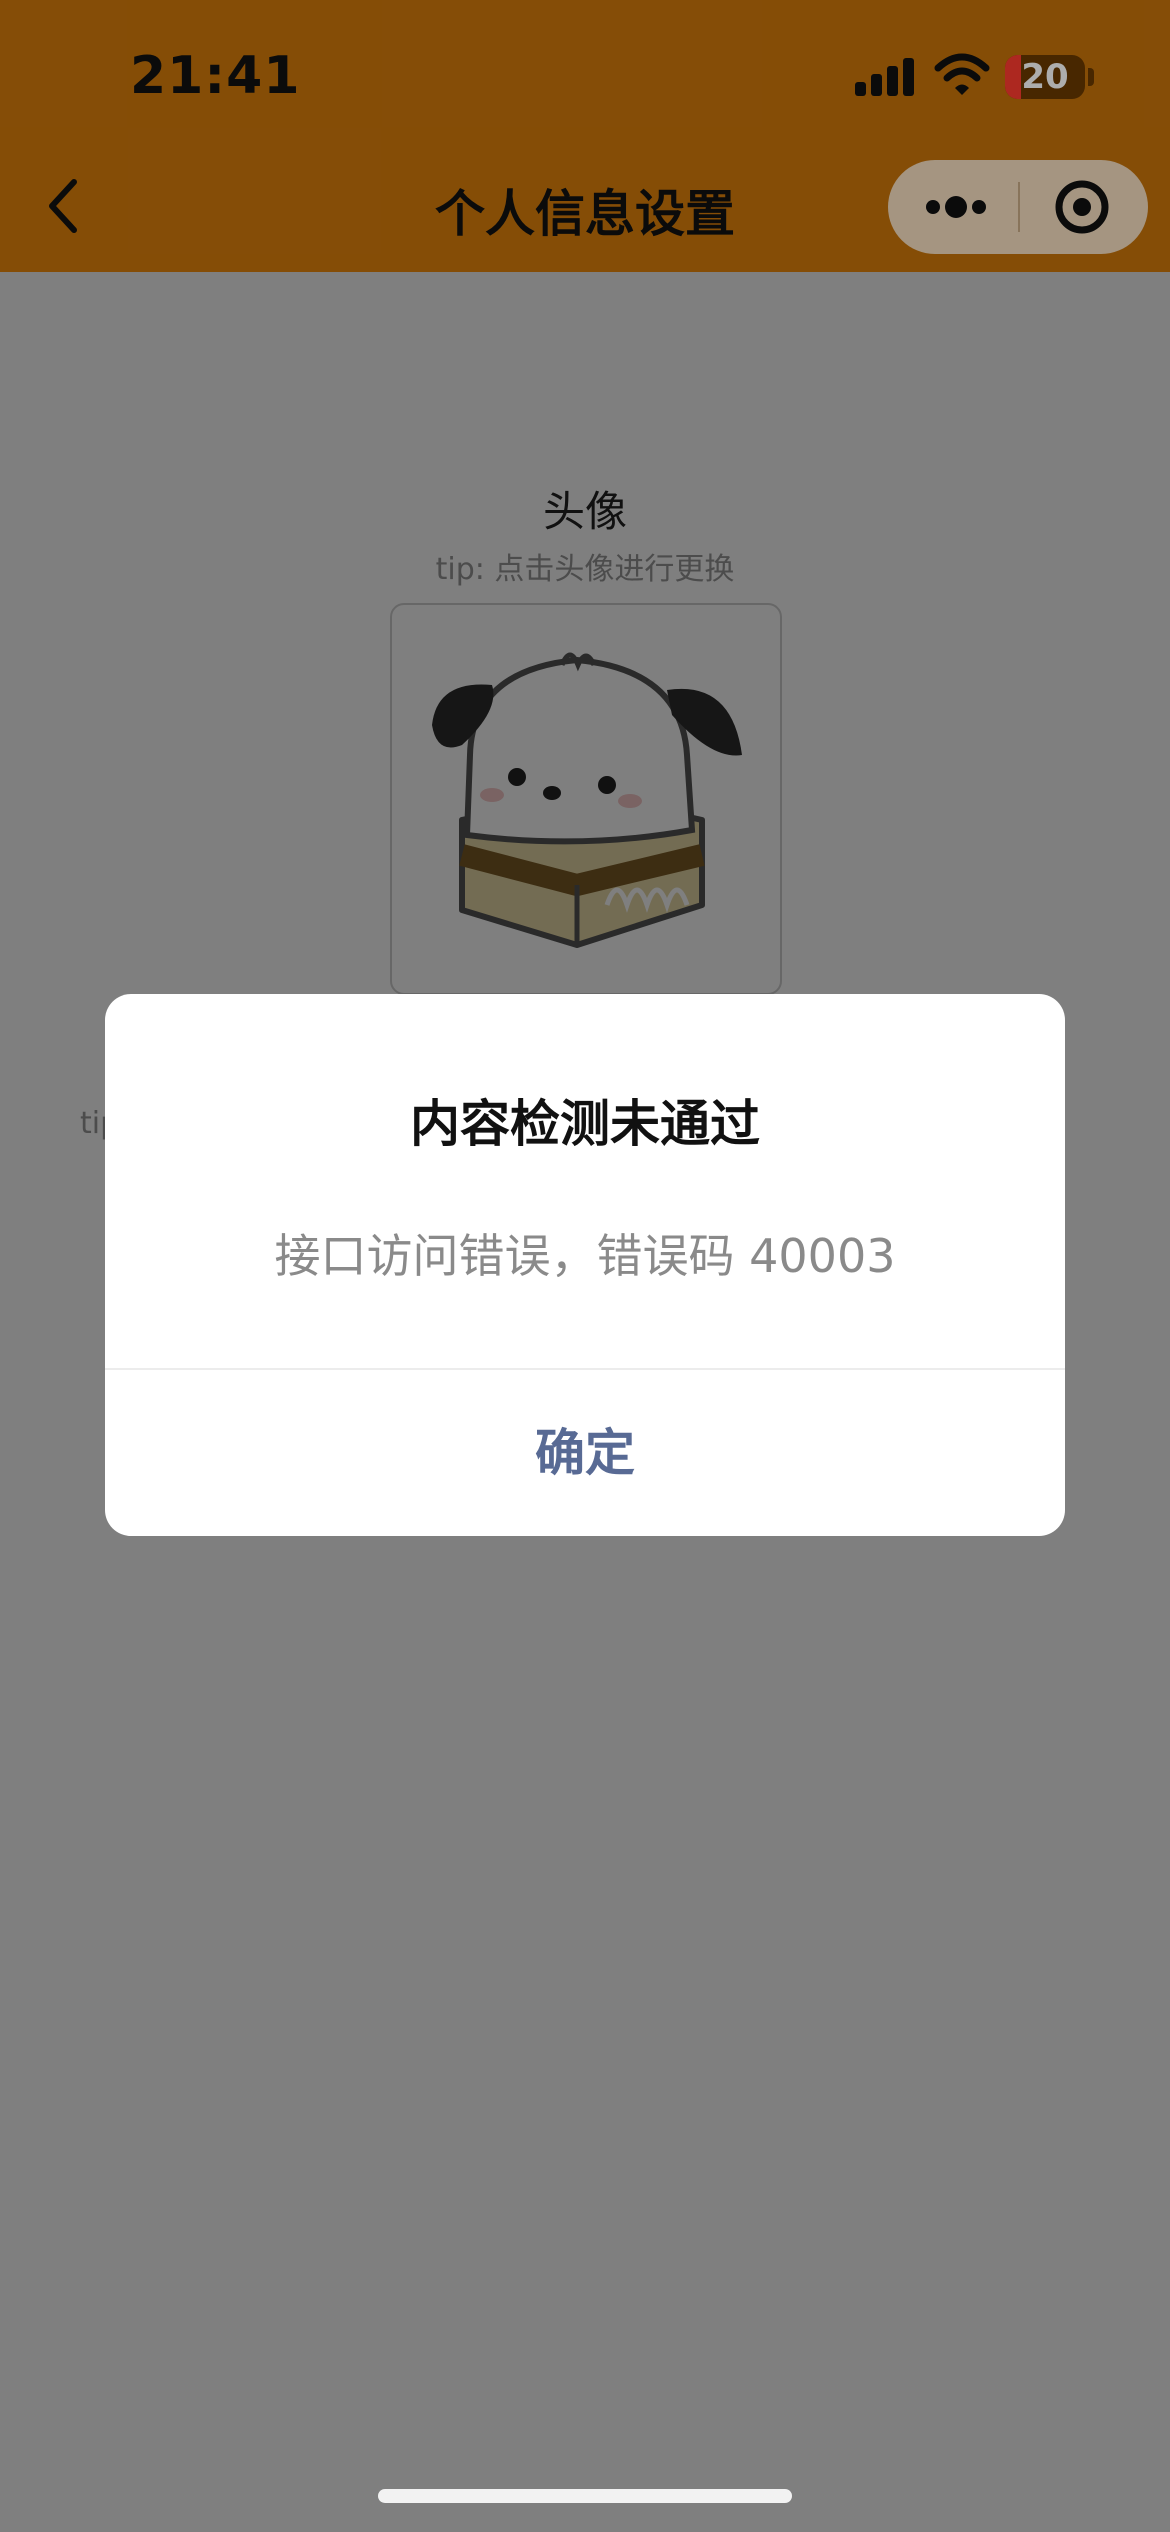  I want to click on dialog-title: 内容检测未通过, so click(585, 1124).